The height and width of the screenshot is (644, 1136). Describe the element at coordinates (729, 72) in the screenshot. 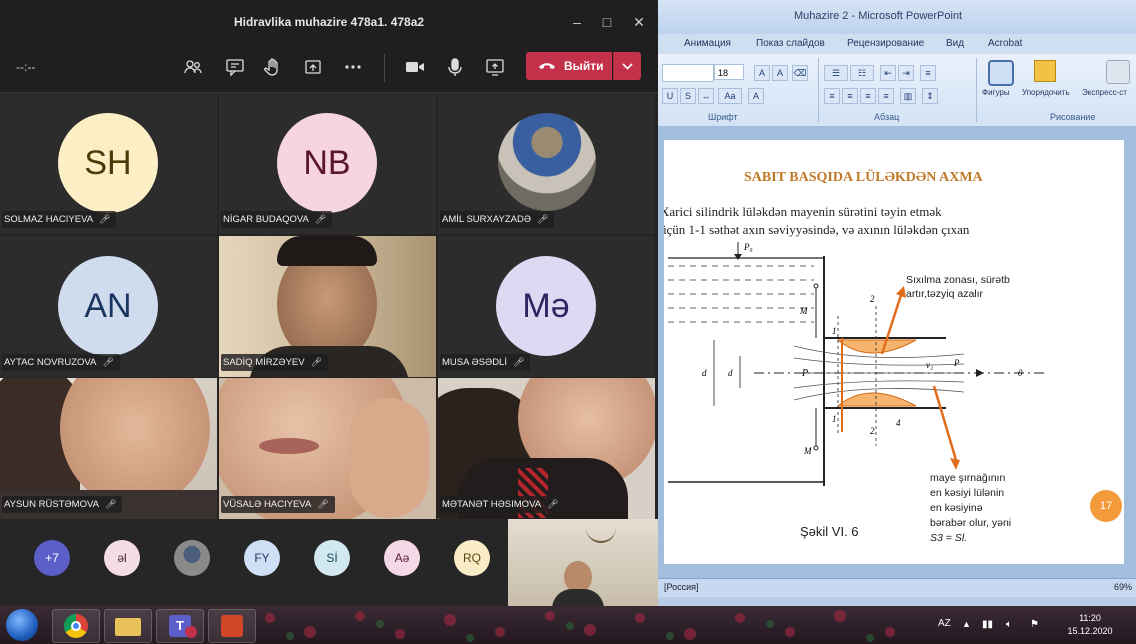

I see `font-size-field: 18` at that location.